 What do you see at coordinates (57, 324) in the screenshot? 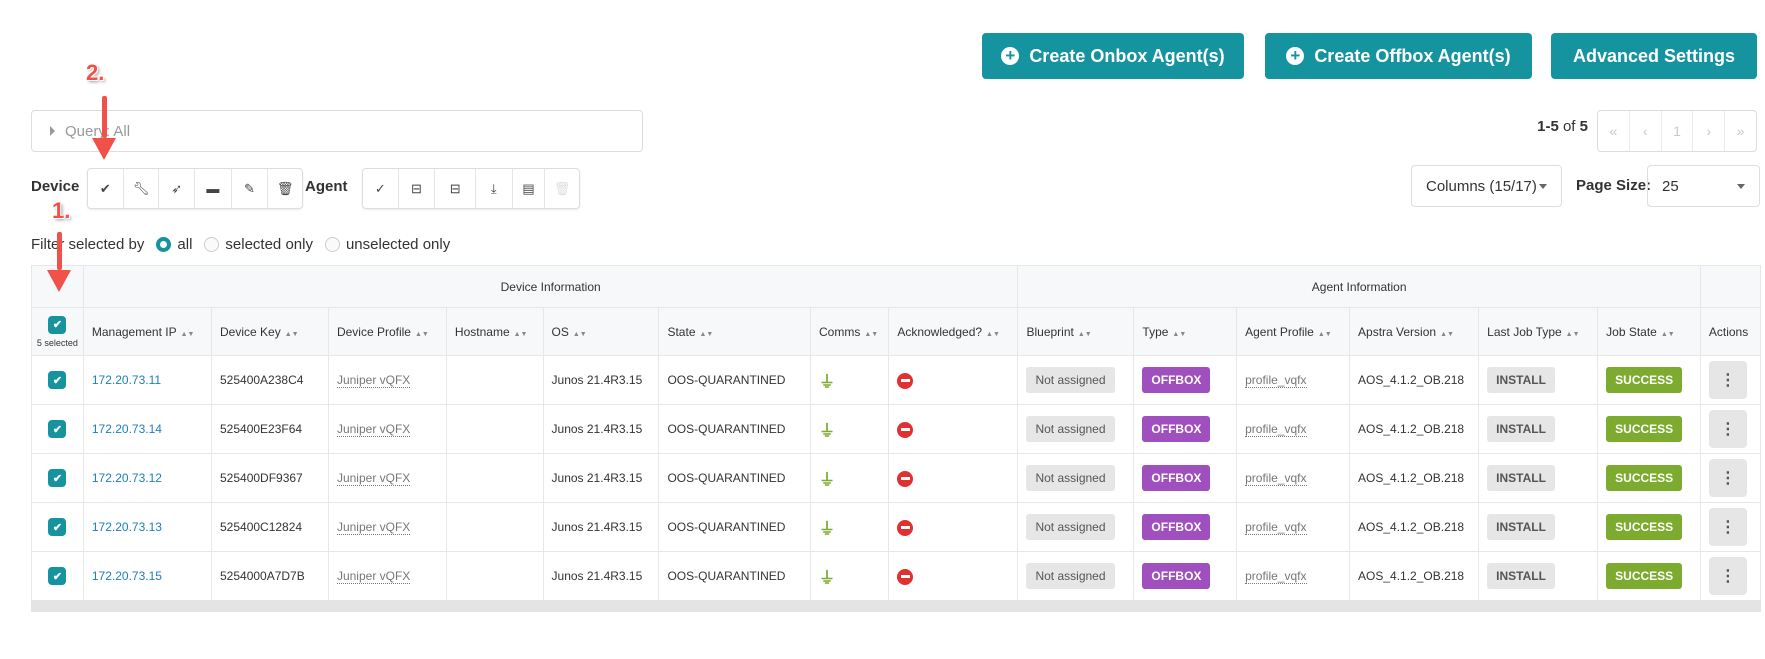
I see `select-all-checkbox: ✔` at bounding box center [57, 324].